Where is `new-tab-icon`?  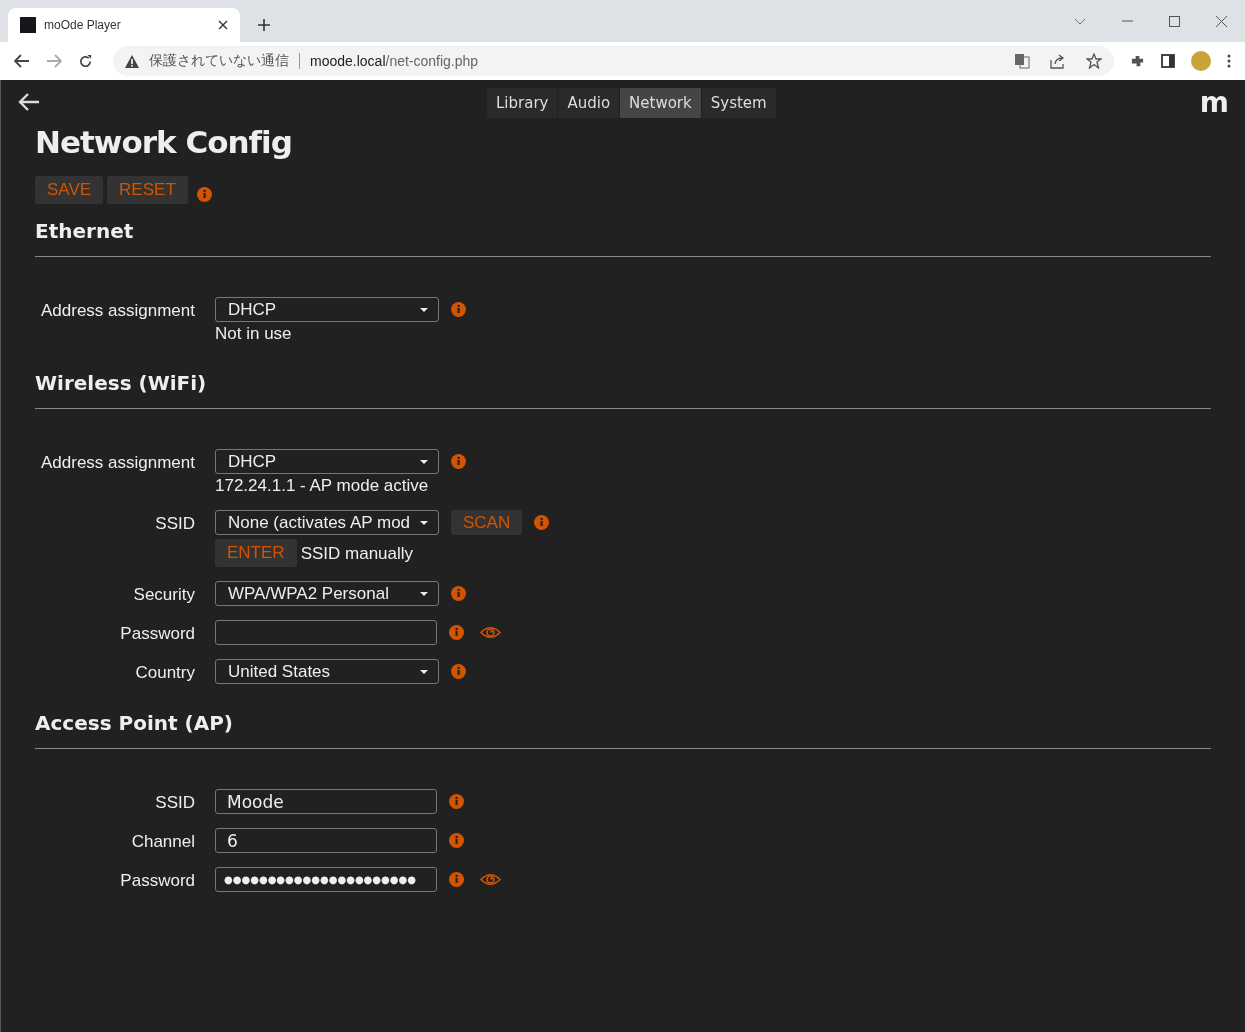 new-tab-icon is located at coordinates (264, 25).